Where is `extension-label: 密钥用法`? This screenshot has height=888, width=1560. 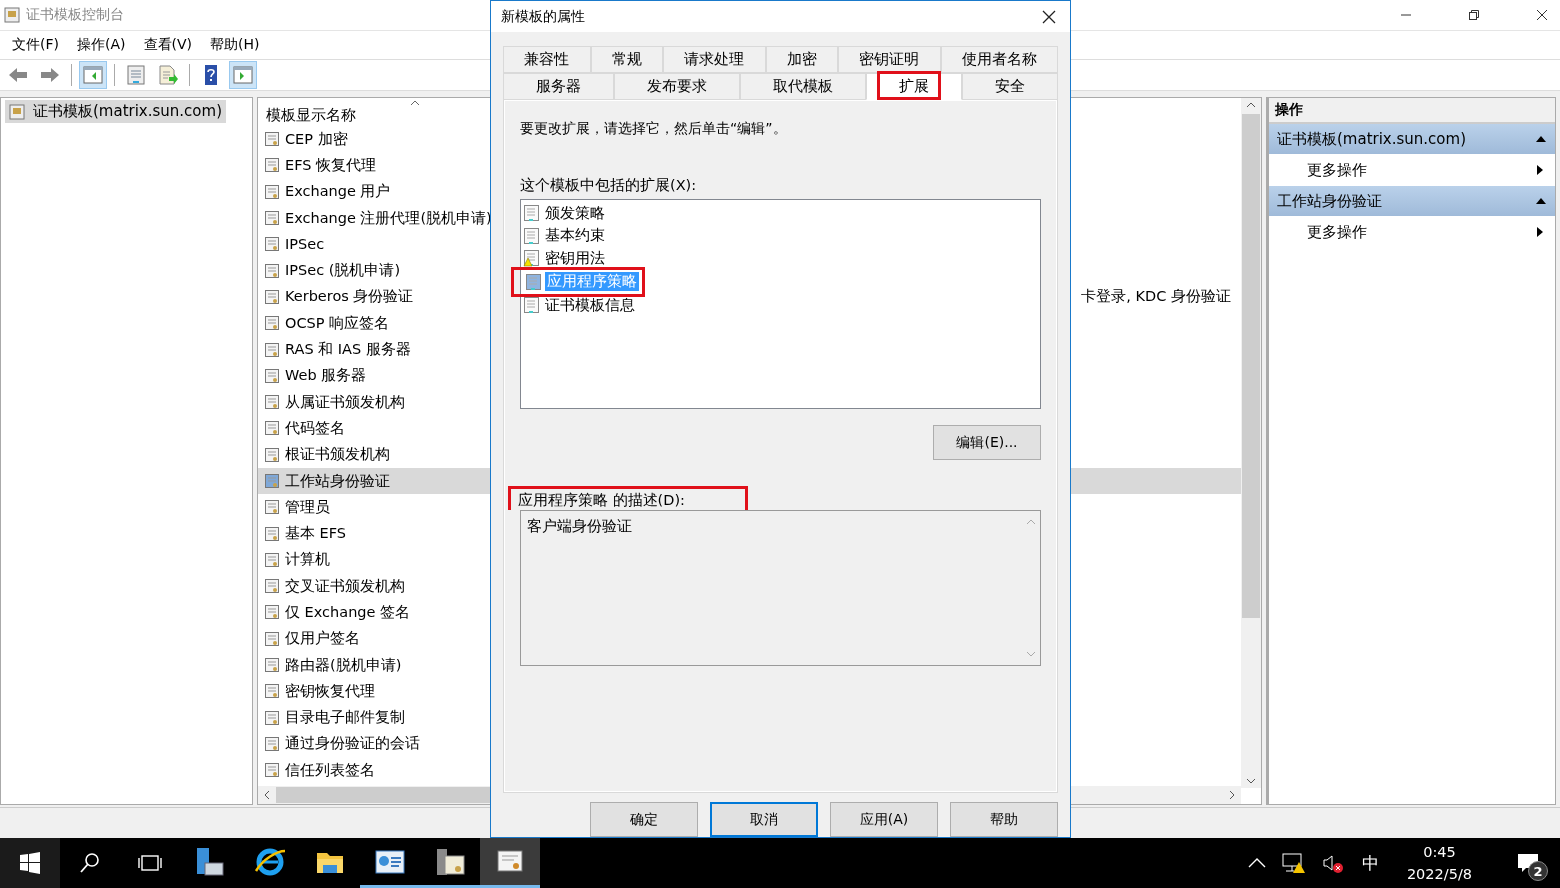
extension-label: 密钥用法 is located at coordinates (575, 258).